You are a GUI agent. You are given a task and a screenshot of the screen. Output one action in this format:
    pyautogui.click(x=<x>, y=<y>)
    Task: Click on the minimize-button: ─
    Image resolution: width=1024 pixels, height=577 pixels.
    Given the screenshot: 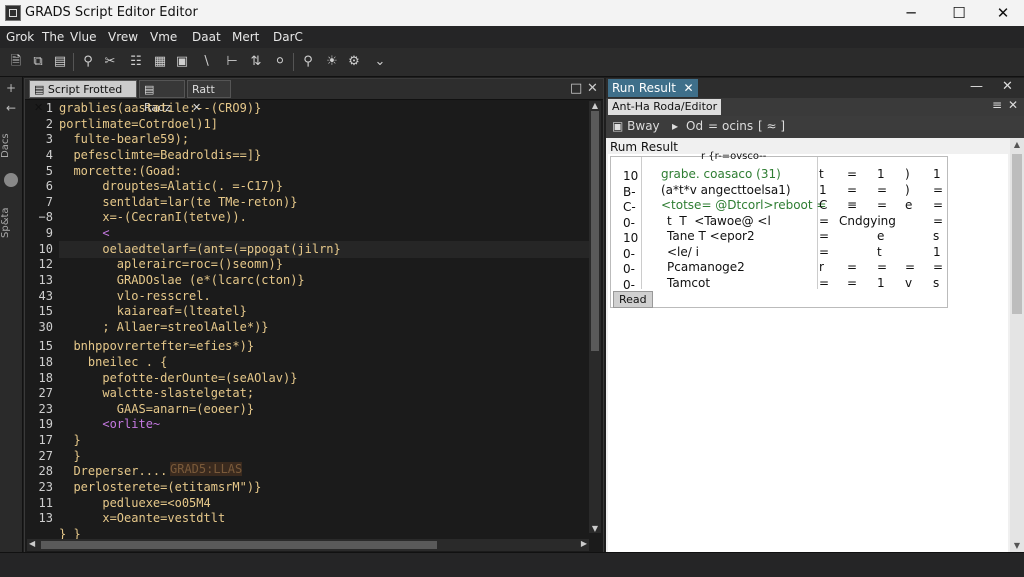 What is the action you would take?
    pyautogui.click(x=911, y=13)
    